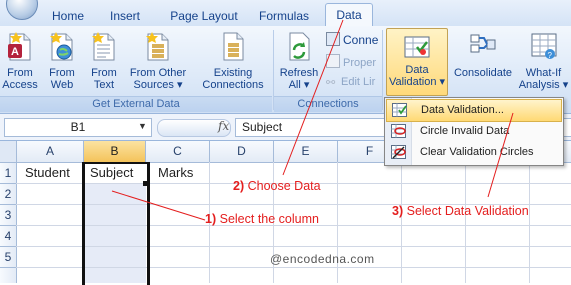 Image resolution: width=571 pixels, height=285 pixels. I want to click on connections-button: Conne, so click(352, 39).